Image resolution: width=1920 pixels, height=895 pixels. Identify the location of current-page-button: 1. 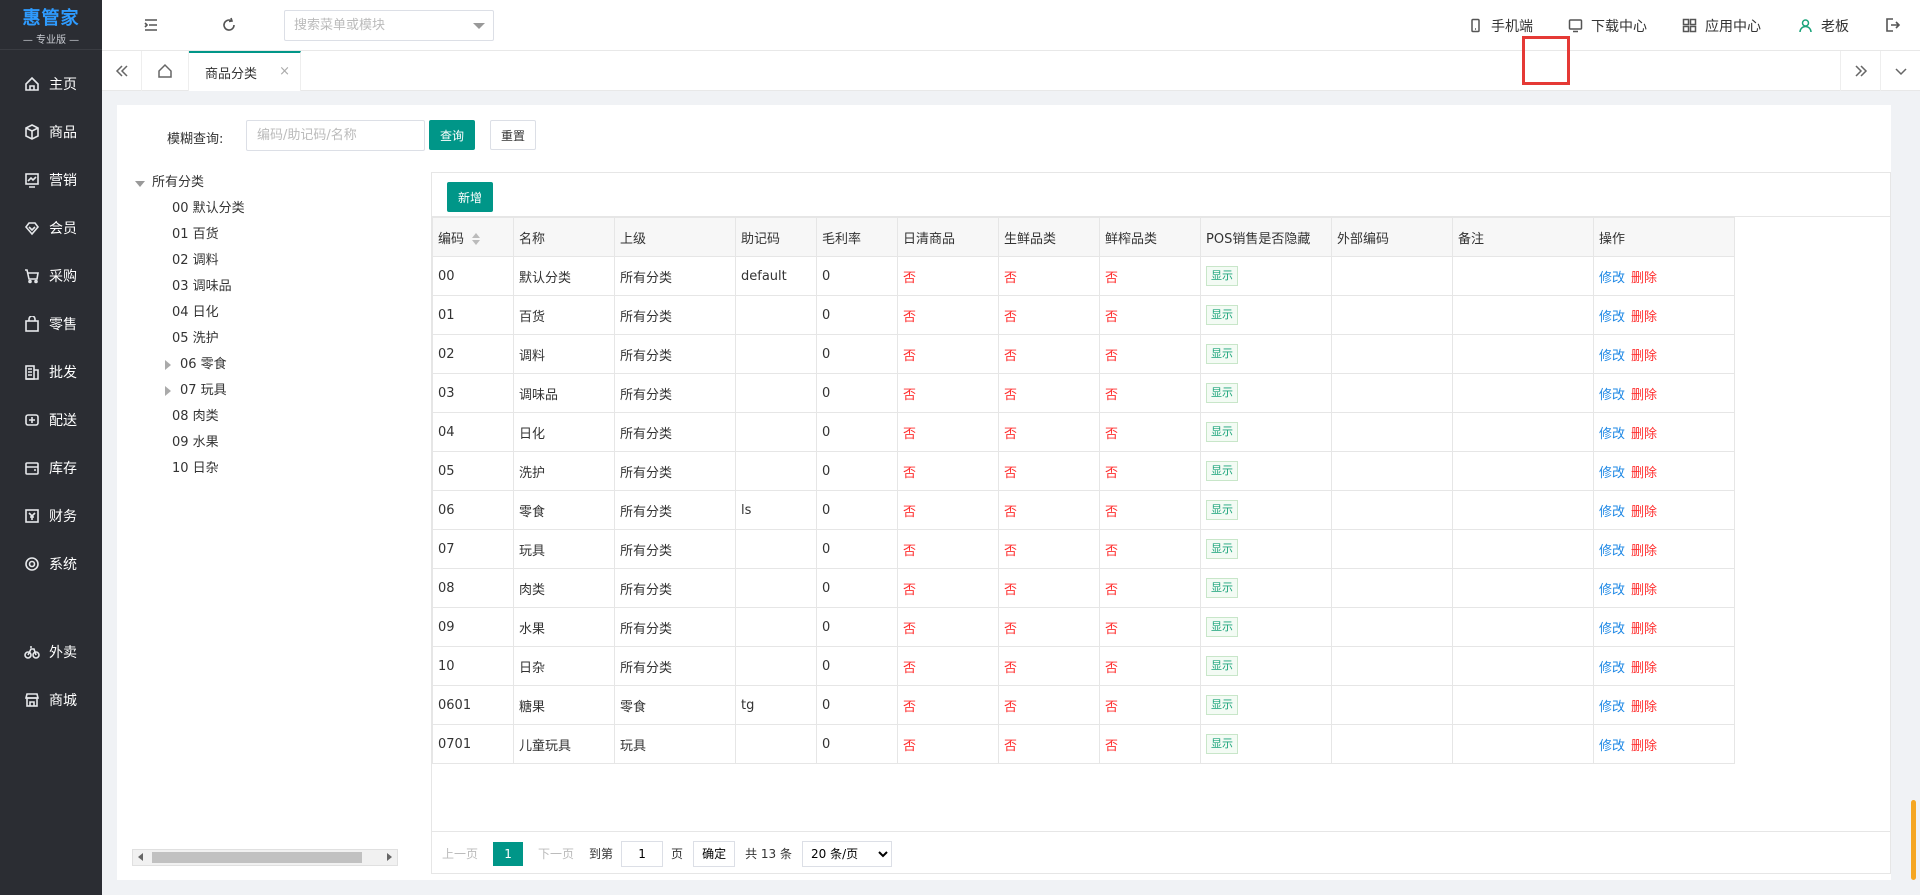
(508, 853).